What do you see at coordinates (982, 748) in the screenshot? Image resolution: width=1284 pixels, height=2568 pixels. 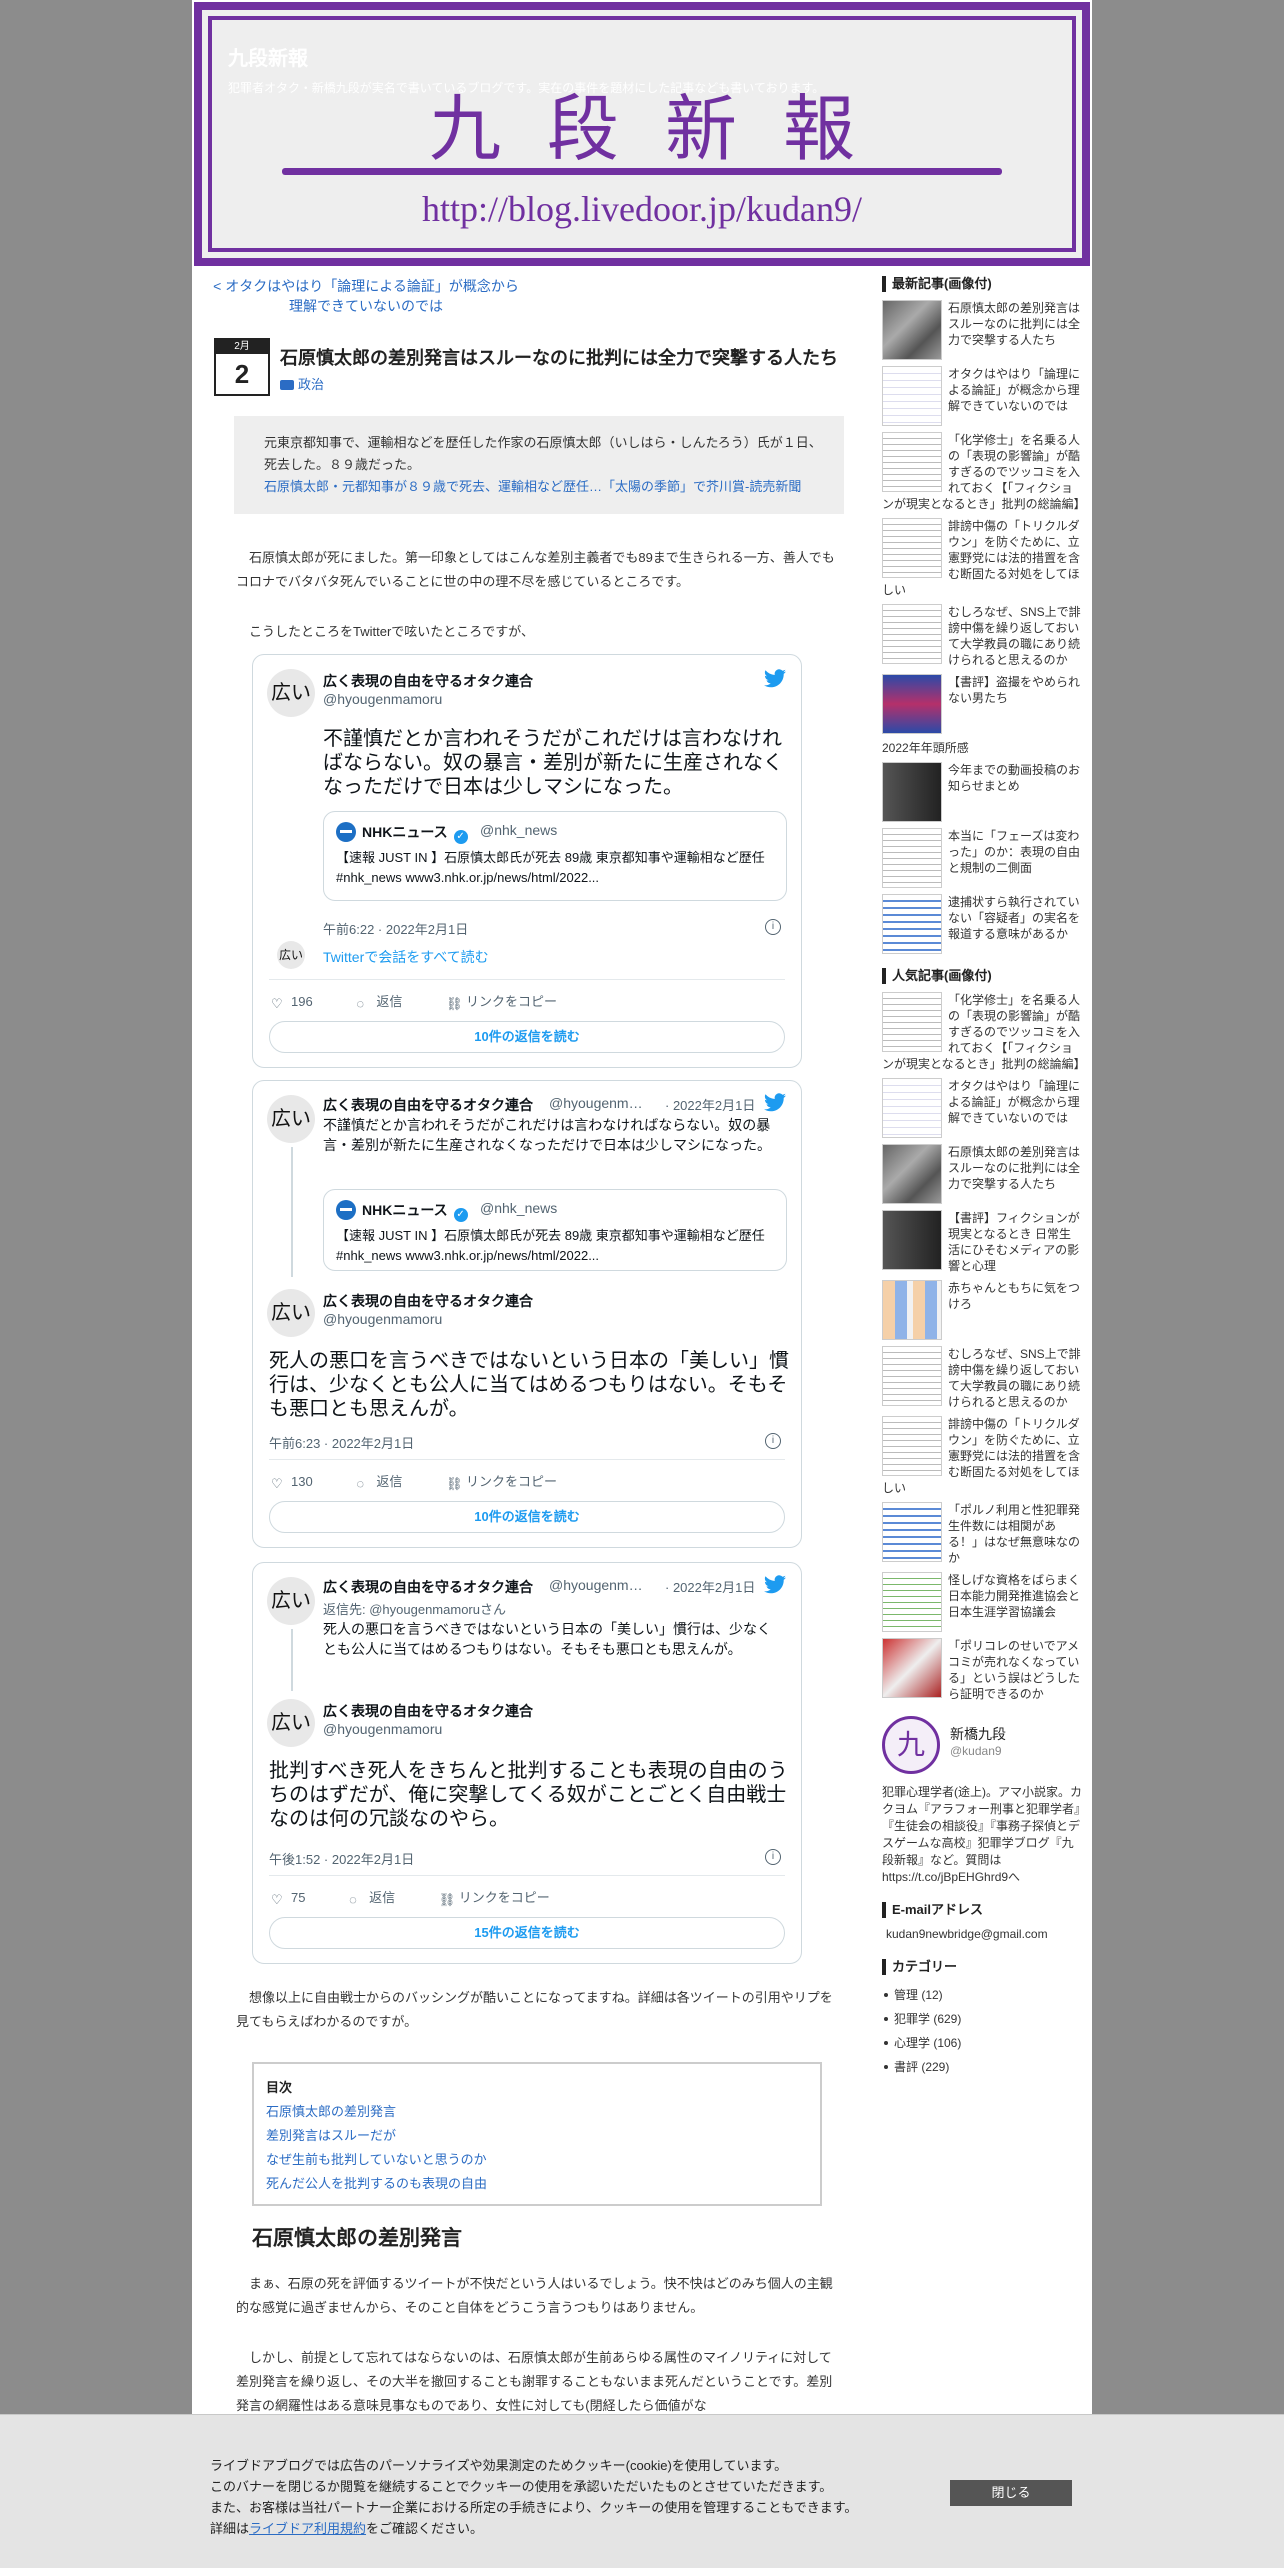 I see `recent-post: 2022年年頭所感` at bounding box center [982, 748].